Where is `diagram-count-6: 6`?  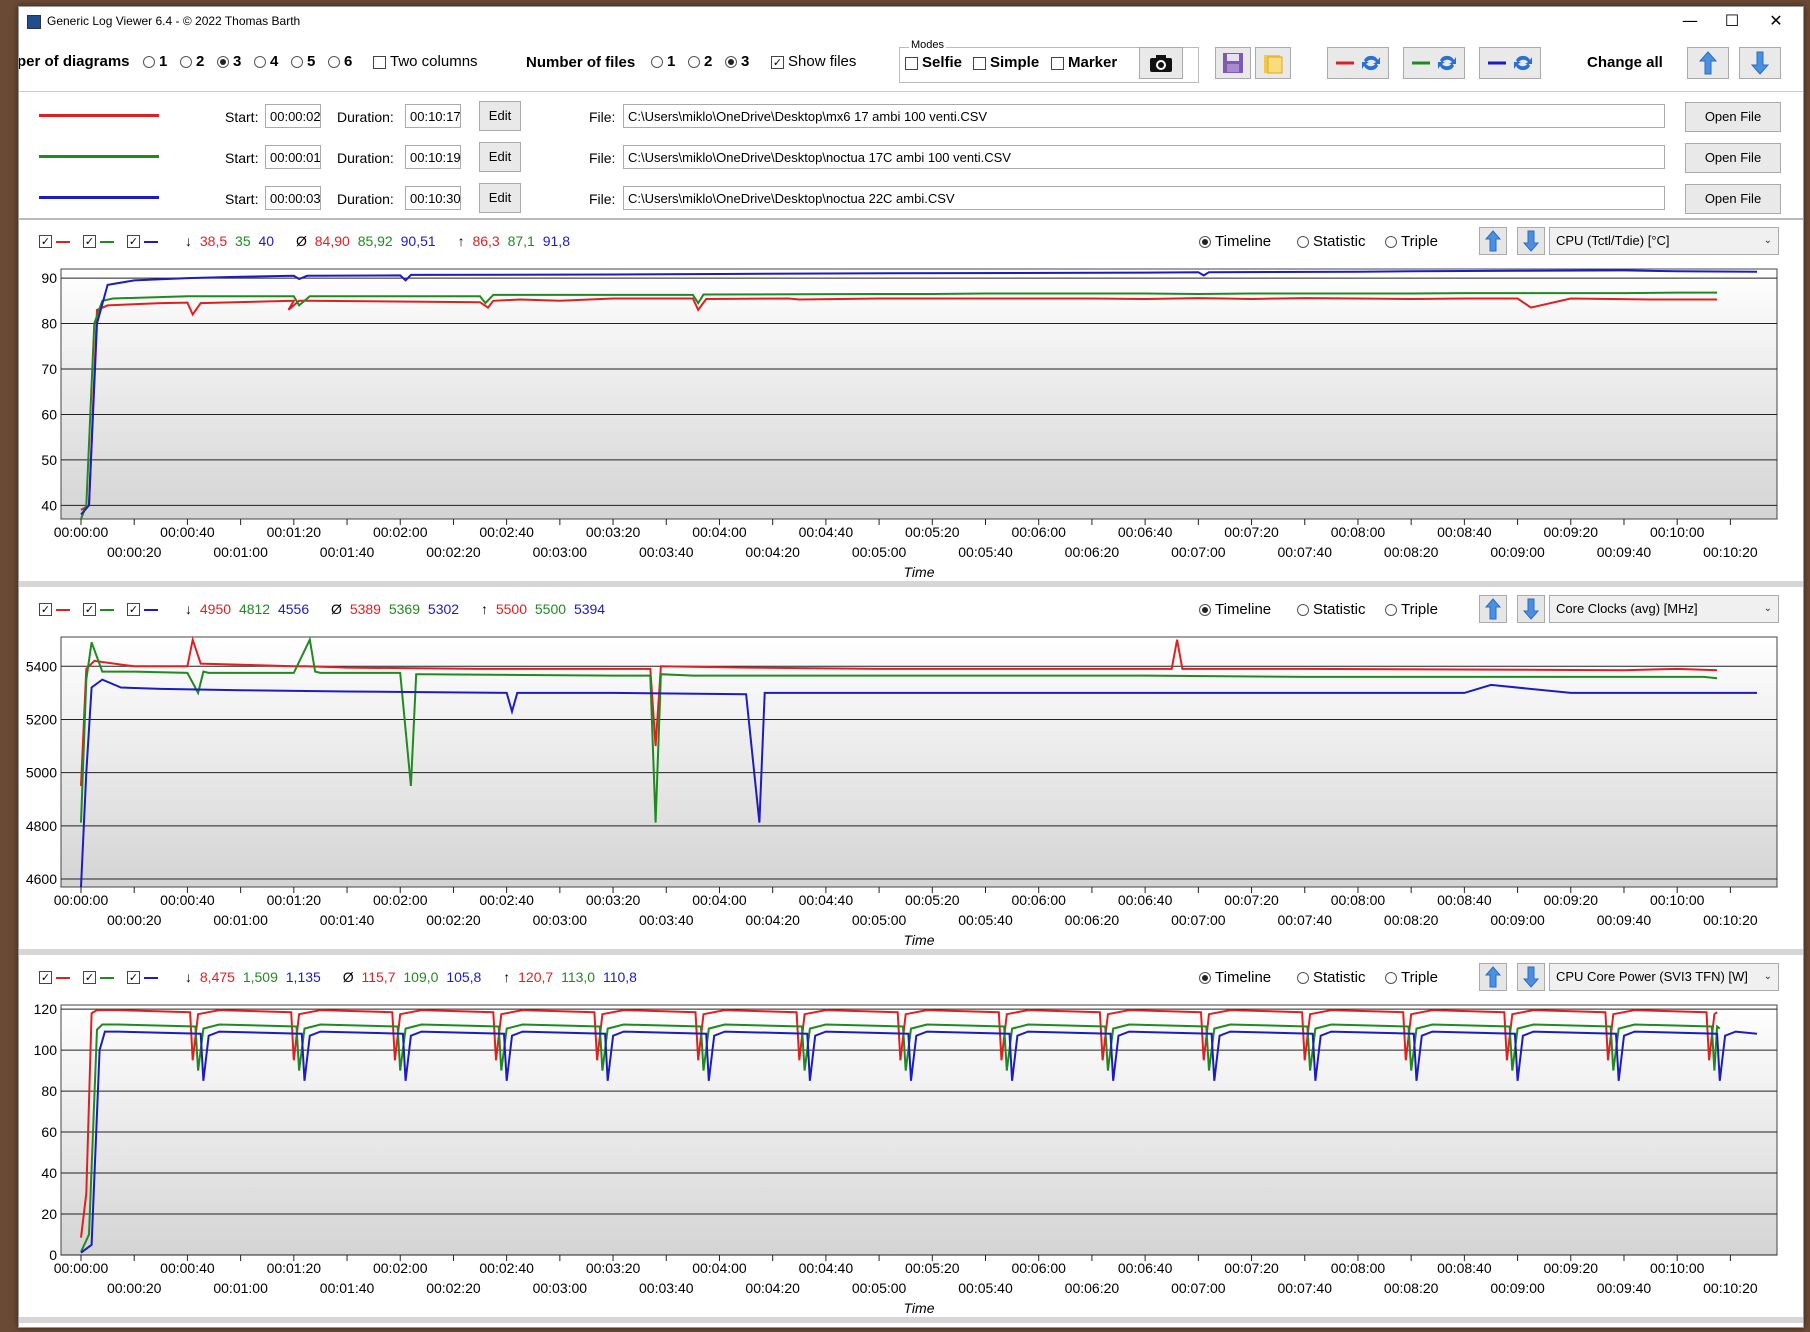 diagram-count-6: 6 is located at coordinates (340, 61).